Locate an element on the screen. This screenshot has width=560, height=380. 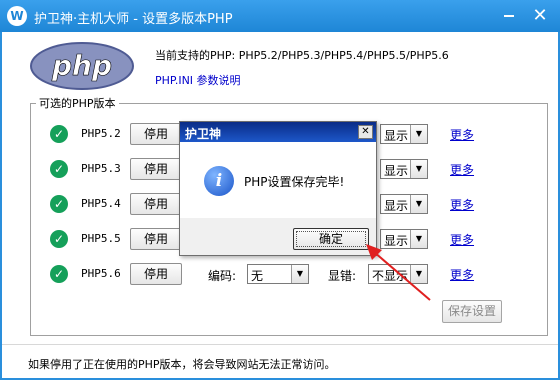
message-dialog: 护卫神 ✕ i PHP设置保存完毕! 确定 is located at coordinates (278, 188).